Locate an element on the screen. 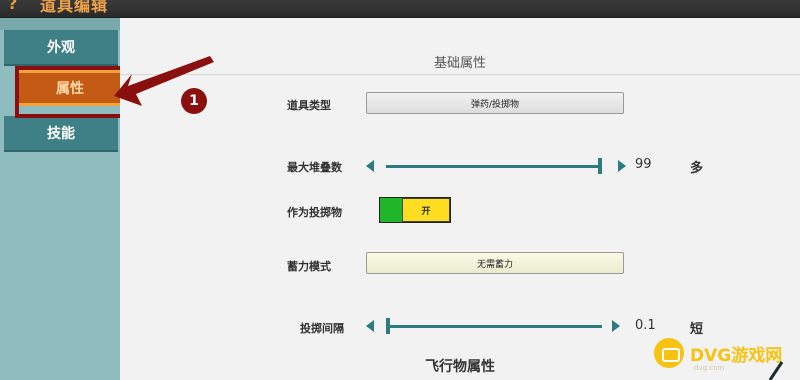 This screenshot has width=800, height=380. toggle-knob: 开 is located at coordinates (426, 210).